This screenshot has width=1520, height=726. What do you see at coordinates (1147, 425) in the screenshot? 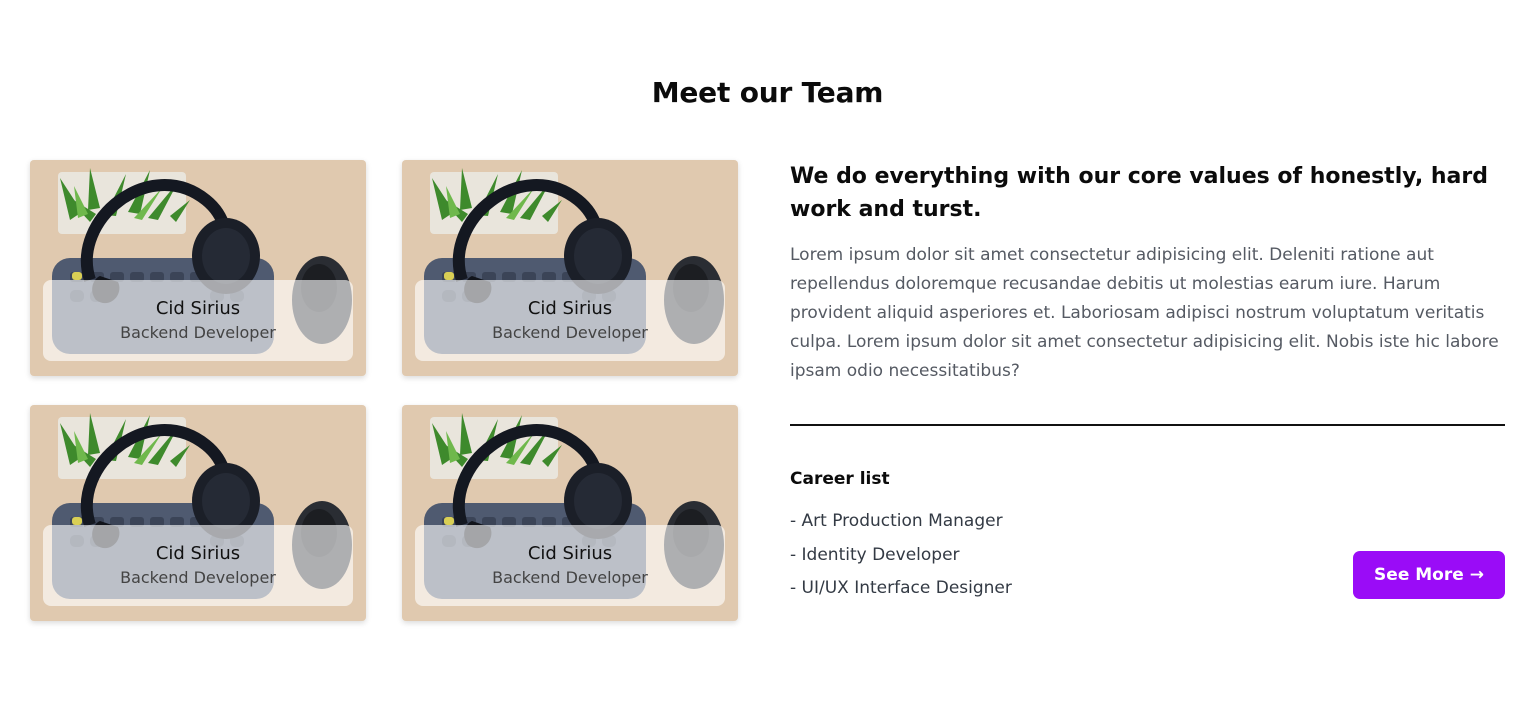
I see `section-divider` at bounding box center [1147, 425].